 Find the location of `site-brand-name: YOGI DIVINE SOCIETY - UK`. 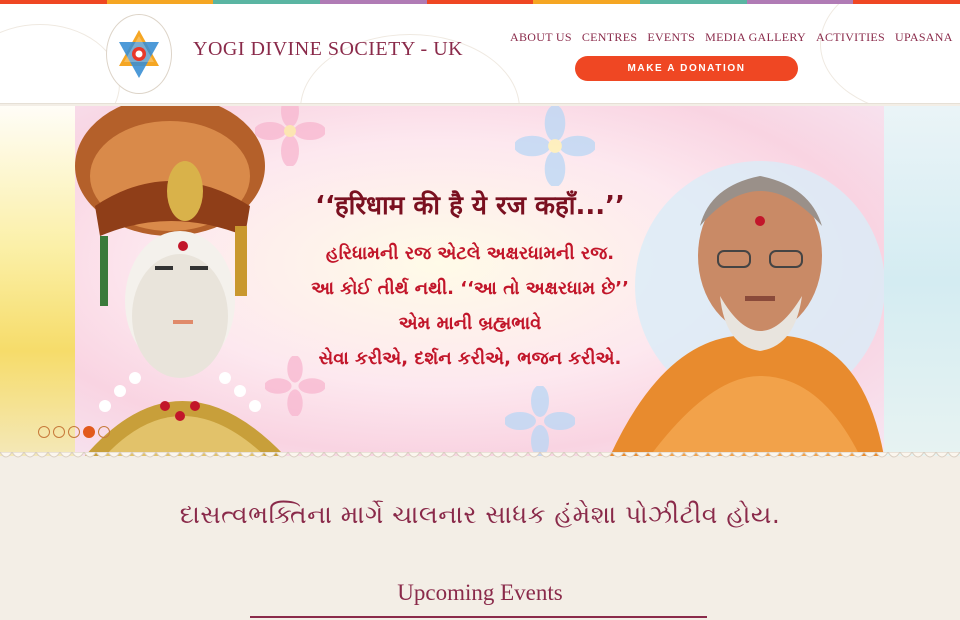

site-brand-name: YOGI DIVINE SOCIETY - UK is located at coordinates (328, 49).